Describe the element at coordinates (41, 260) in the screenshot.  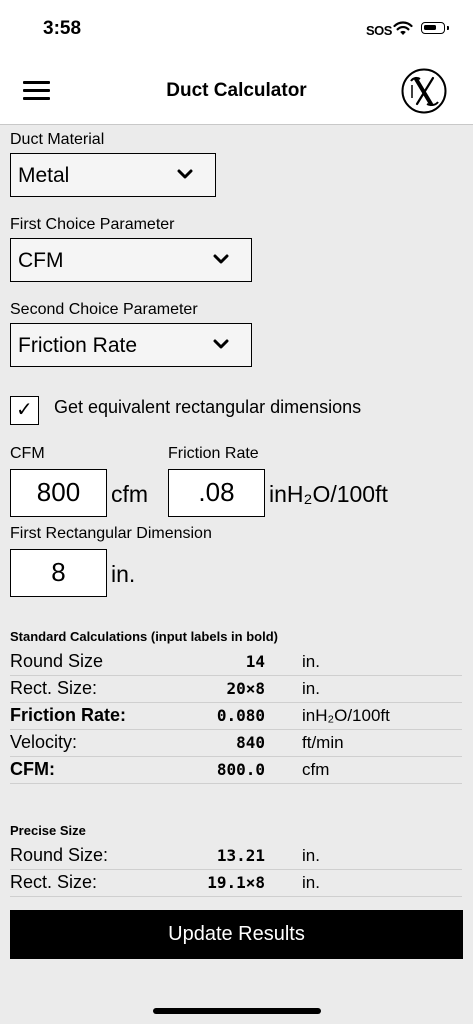
I see `first-parameter-value: CFM` at that location.